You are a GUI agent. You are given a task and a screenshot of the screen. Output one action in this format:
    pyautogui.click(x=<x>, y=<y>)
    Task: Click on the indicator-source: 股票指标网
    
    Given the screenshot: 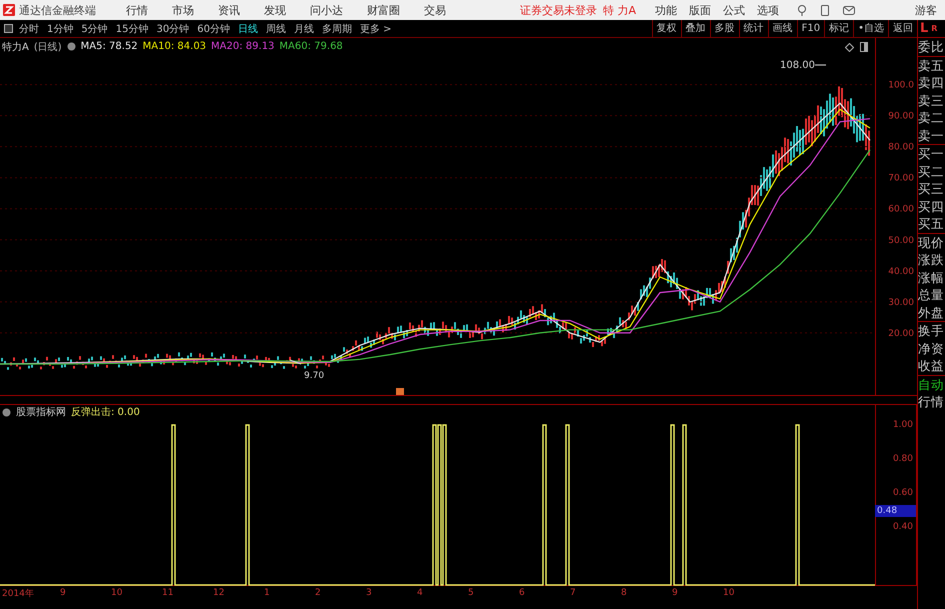 What is the action you would take?
    pyautogui.click(x=41, y=412)
    